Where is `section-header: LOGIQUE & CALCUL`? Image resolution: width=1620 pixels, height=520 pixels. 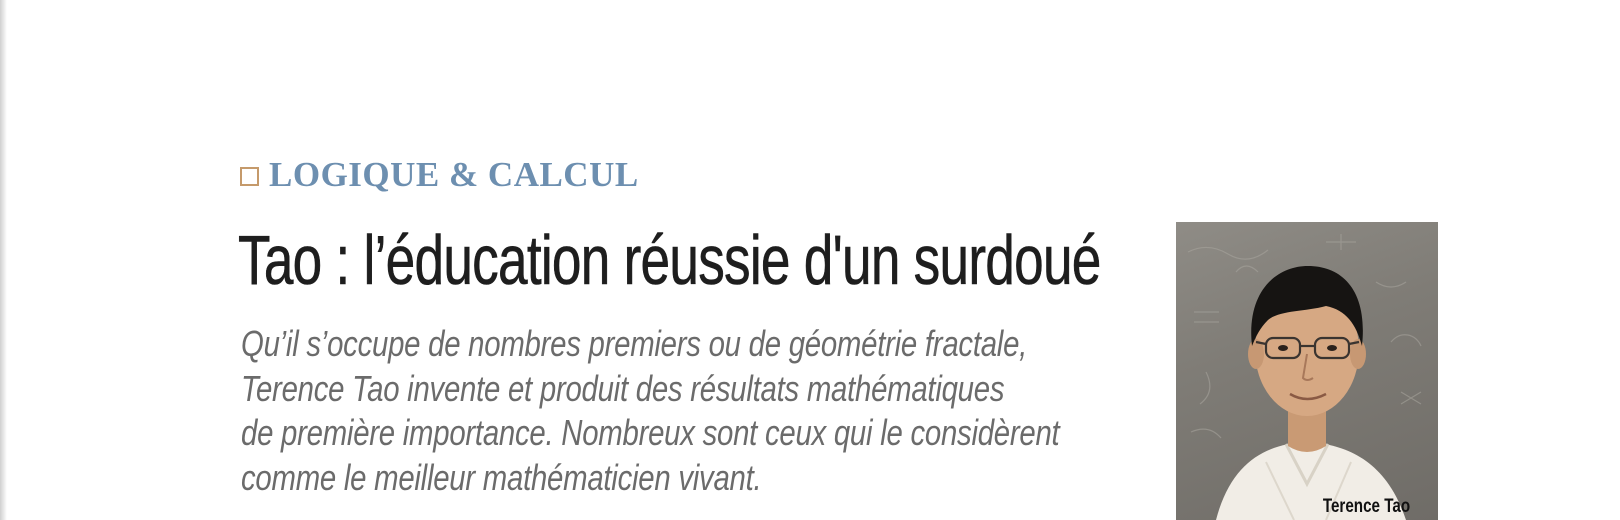 section-header: LOGIQUE & CALCUL is located at coordinates (439, 175).